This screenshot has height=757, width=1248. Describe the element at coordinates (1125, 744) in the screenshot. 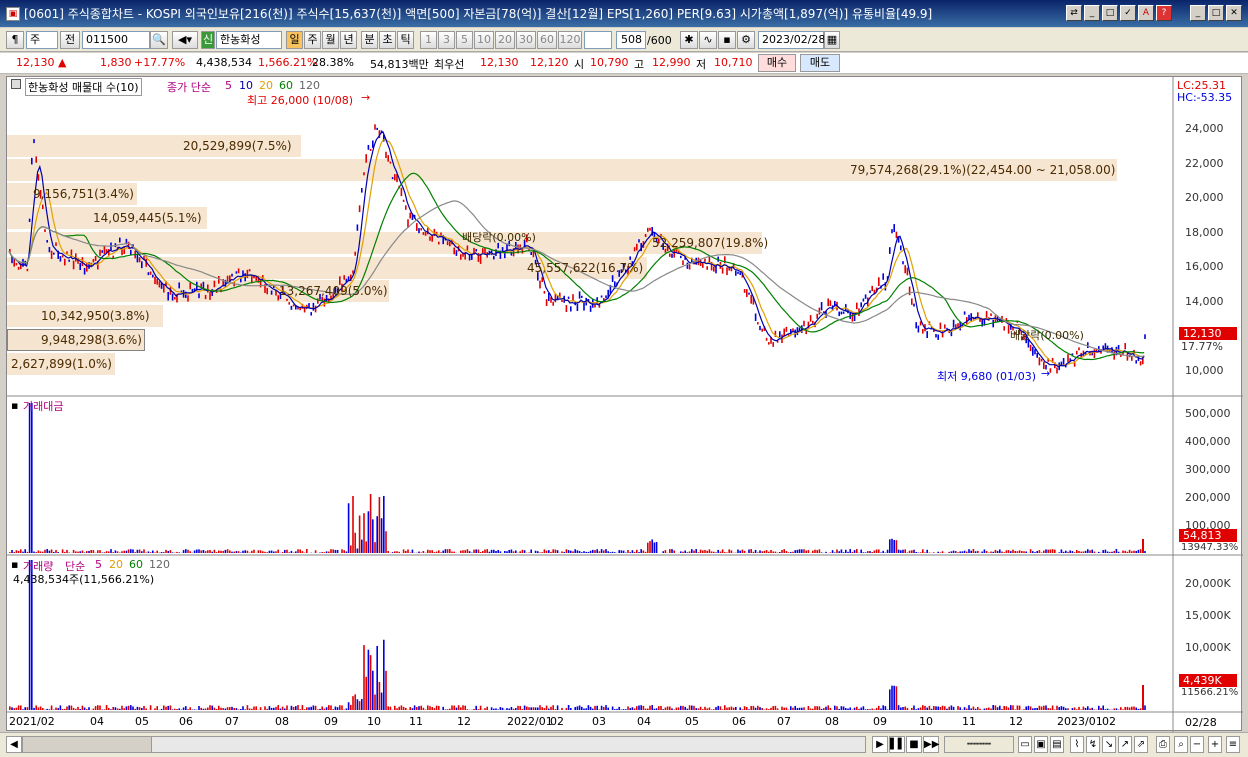

I see `tool-icon: ↗` at that location.